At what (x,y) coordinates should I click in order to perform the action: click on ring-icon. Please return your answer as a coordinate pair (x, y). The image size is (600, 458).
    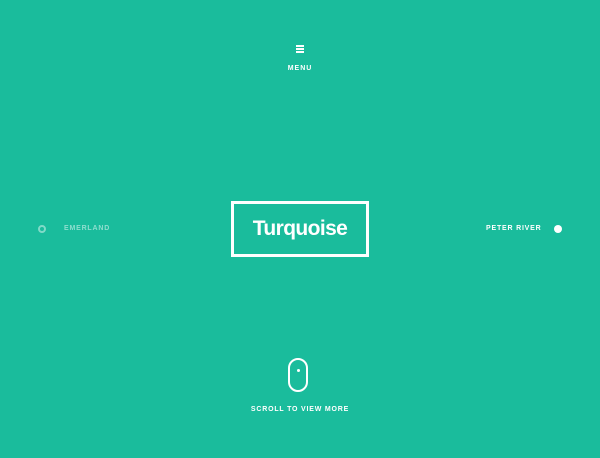
    Looking at the image, I should click on (42, 229).